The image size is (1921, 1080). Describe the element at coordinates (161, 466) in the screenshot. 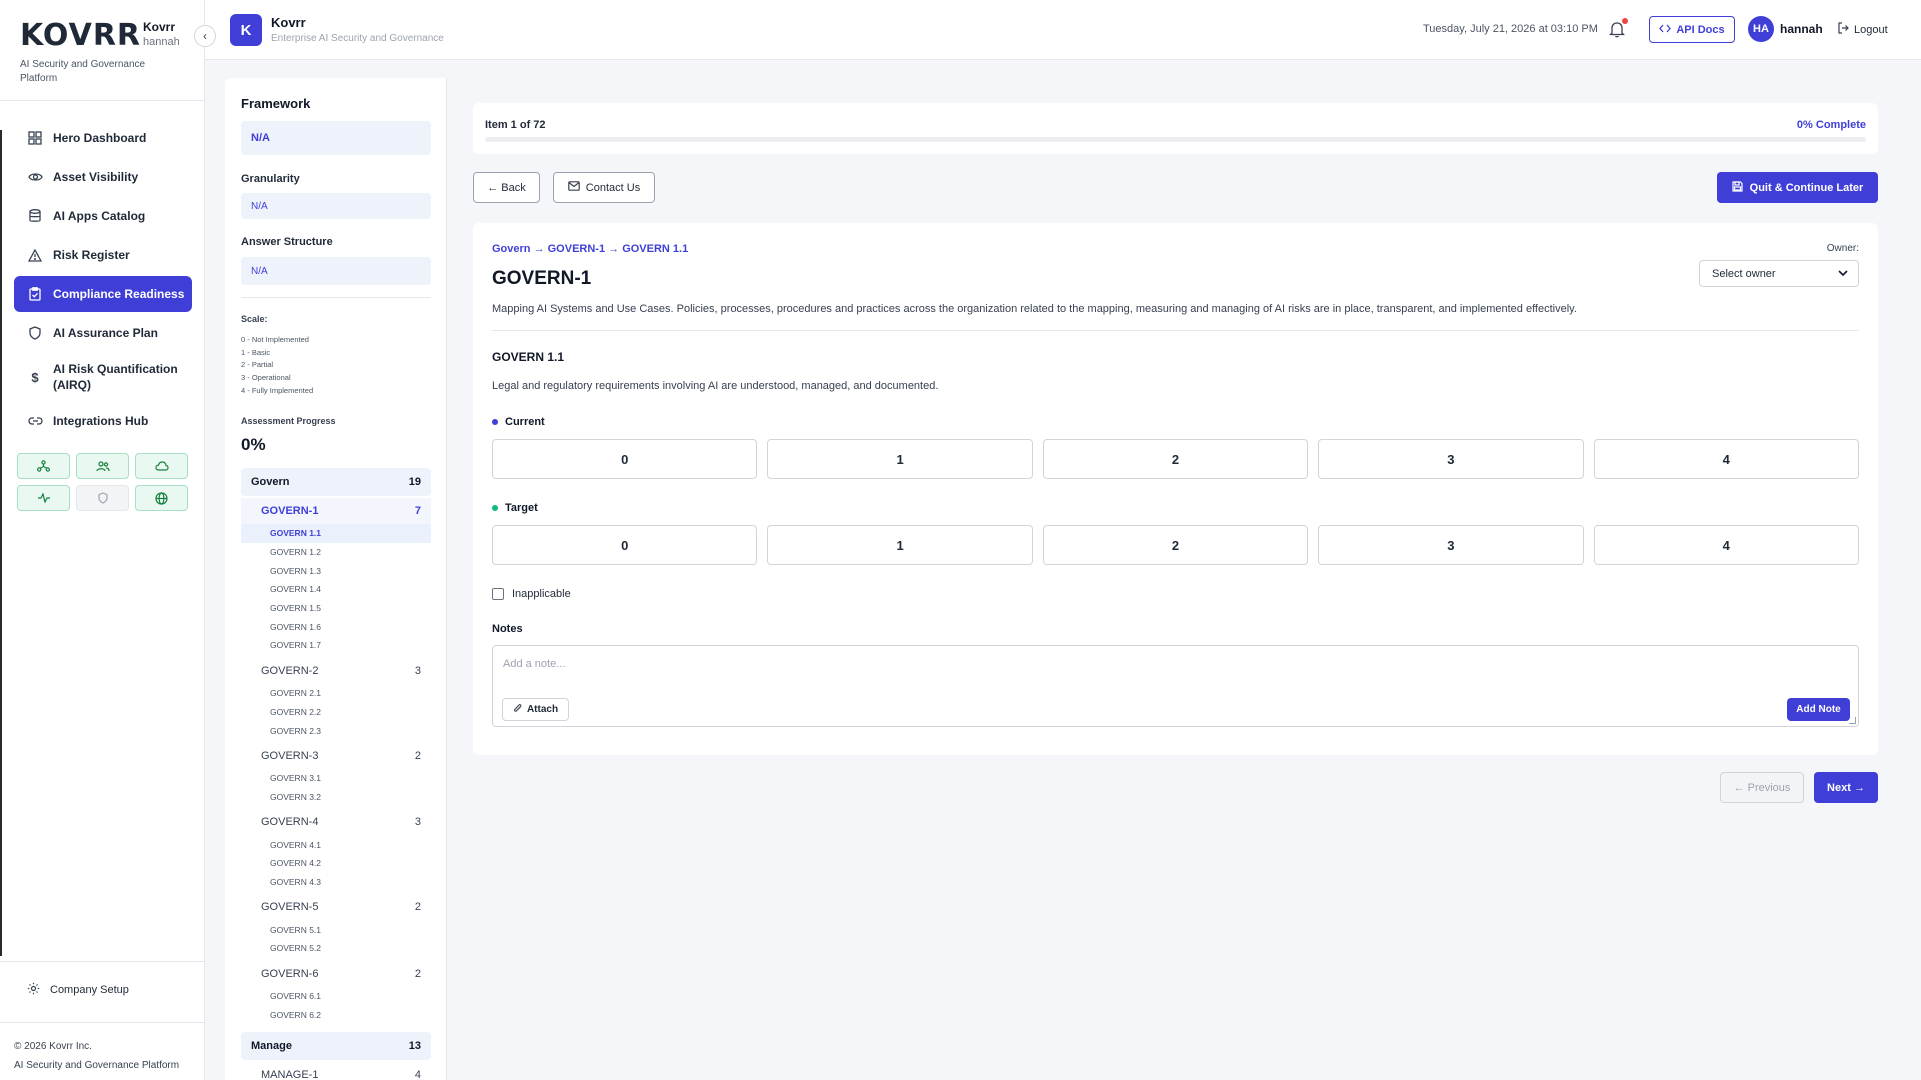

I see `cloud-icon` at that location.